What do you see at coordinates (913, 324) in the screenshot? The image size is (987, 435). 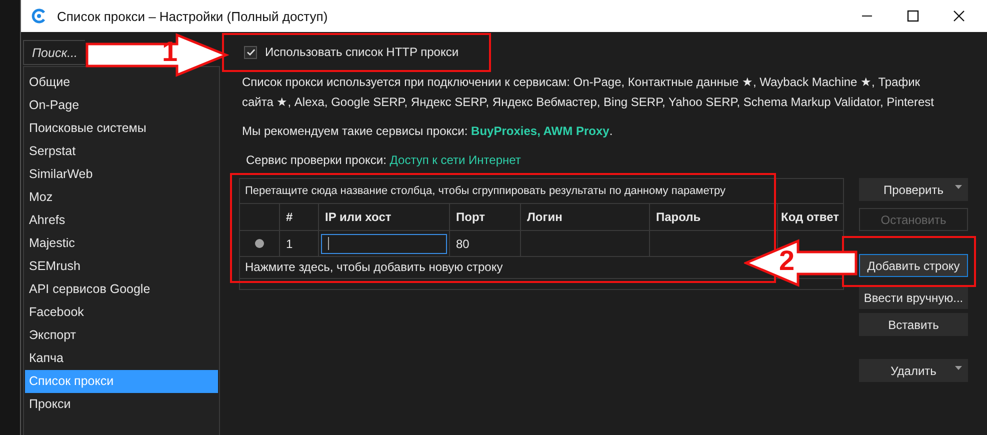 I see `action-button: Вставить` at bounding box center [913, 324].